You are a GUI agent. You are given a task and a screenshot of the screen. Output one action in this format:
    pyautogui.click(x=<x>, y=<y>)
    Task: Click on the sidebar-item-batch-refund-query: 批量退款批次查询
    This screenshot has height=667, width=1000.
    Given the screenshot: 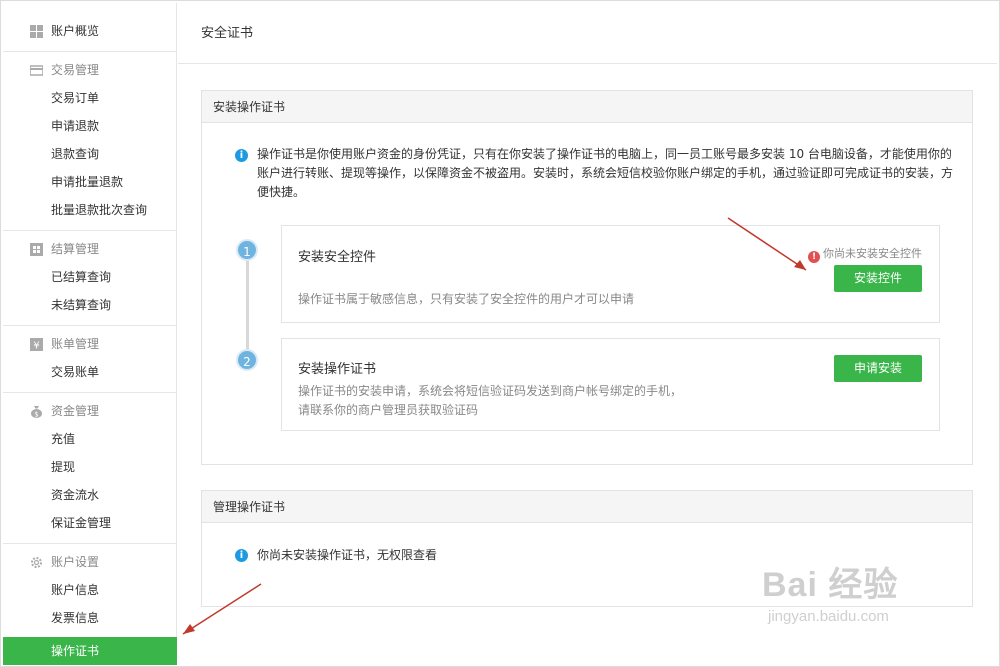 What is the action you would take?
    pyautogui.click(x=89, y=210)
    